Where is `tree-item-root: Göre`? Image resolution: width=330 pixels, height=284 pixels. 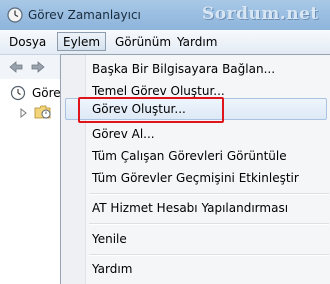 tree-item-root: Göre is located at coordinates (32, 93).